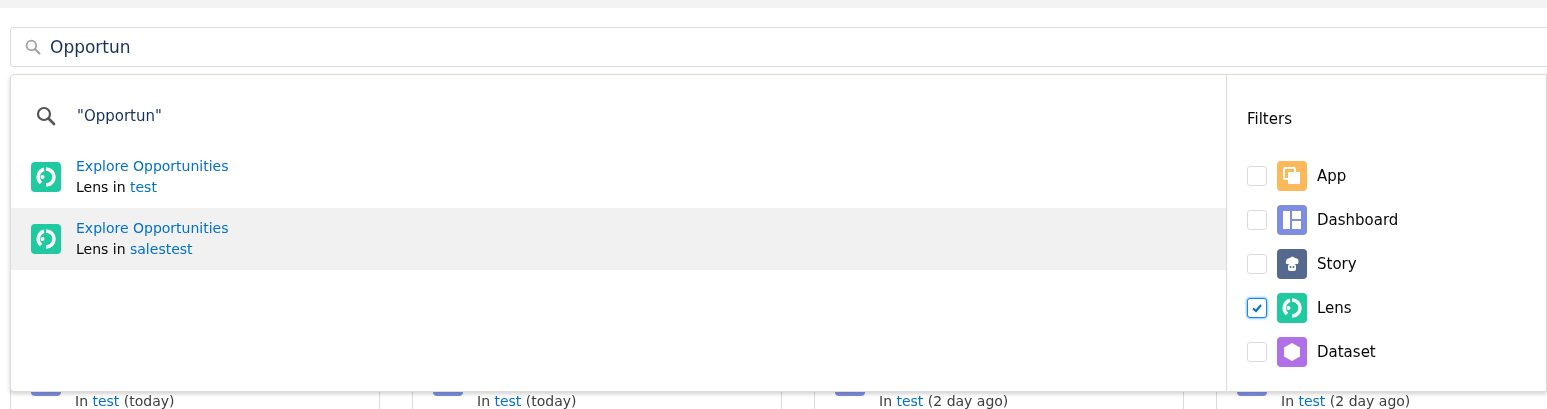 This screenshot has height=409, width=1547. What do you see at coordinates (1332, 176) in the screenshot?
I see `filter-label: App` at bounding box center [1332, 176].